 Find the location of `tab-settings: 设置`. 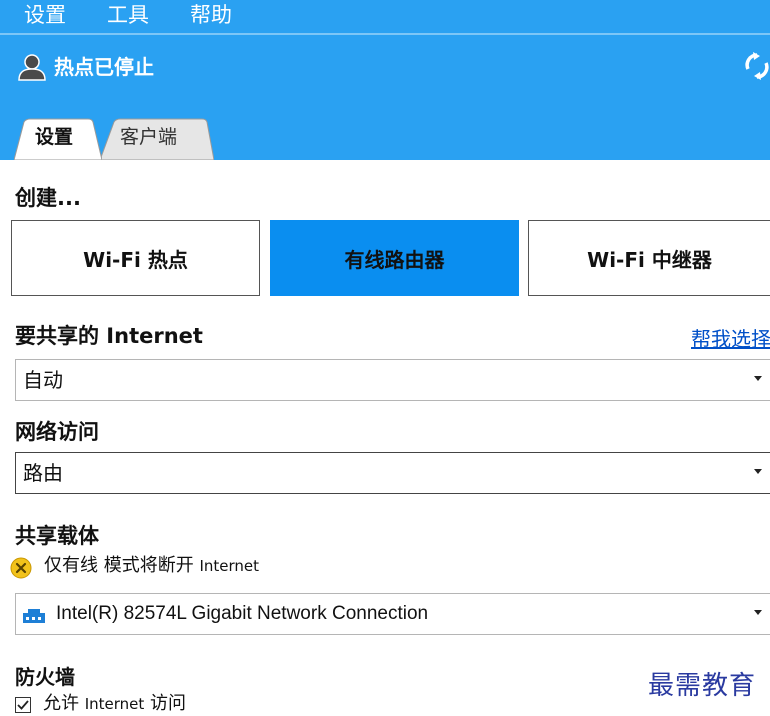

tab-settings: 设置 is located at coordinates (58, 139).